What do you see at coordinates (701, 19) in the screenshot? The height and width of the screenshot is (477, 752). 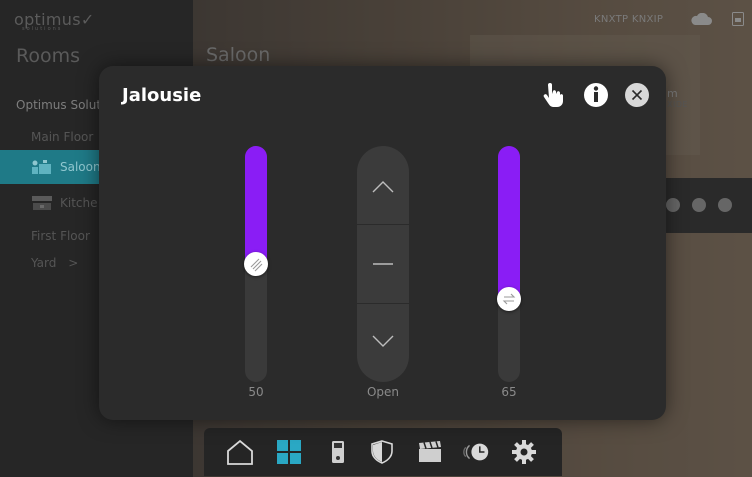 I see `cloud-icon` at bounding box center [701, 19].